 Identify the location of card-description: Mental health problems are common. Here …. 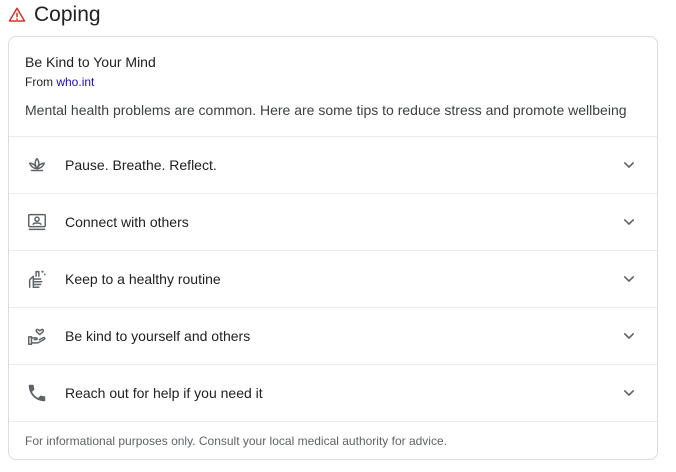
(326, 110).